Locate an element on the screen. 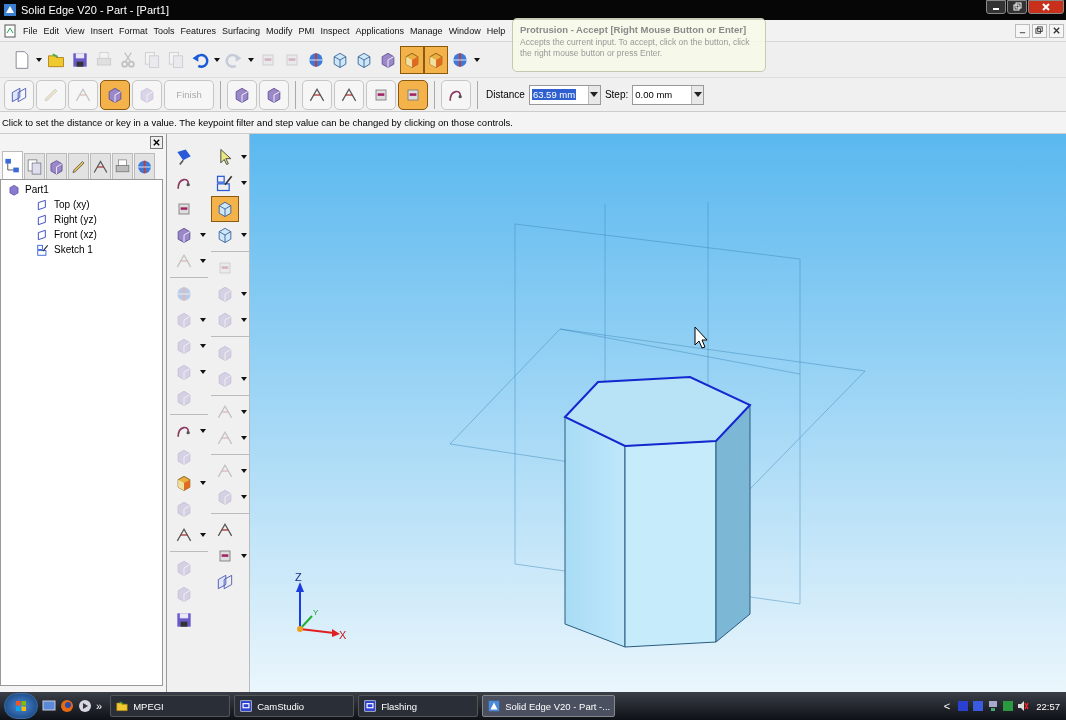 The width and height of the screenshot is (1066, 720). tree-item: Front (xz) is located at coordinates (66, 234).